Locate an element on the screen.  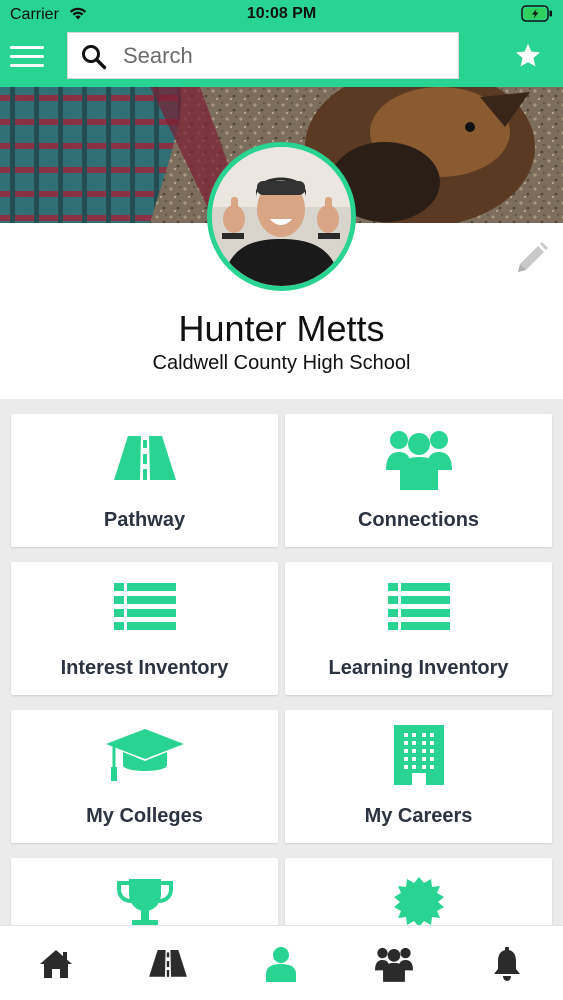
battery-icon is located at coordinates (536, 13).